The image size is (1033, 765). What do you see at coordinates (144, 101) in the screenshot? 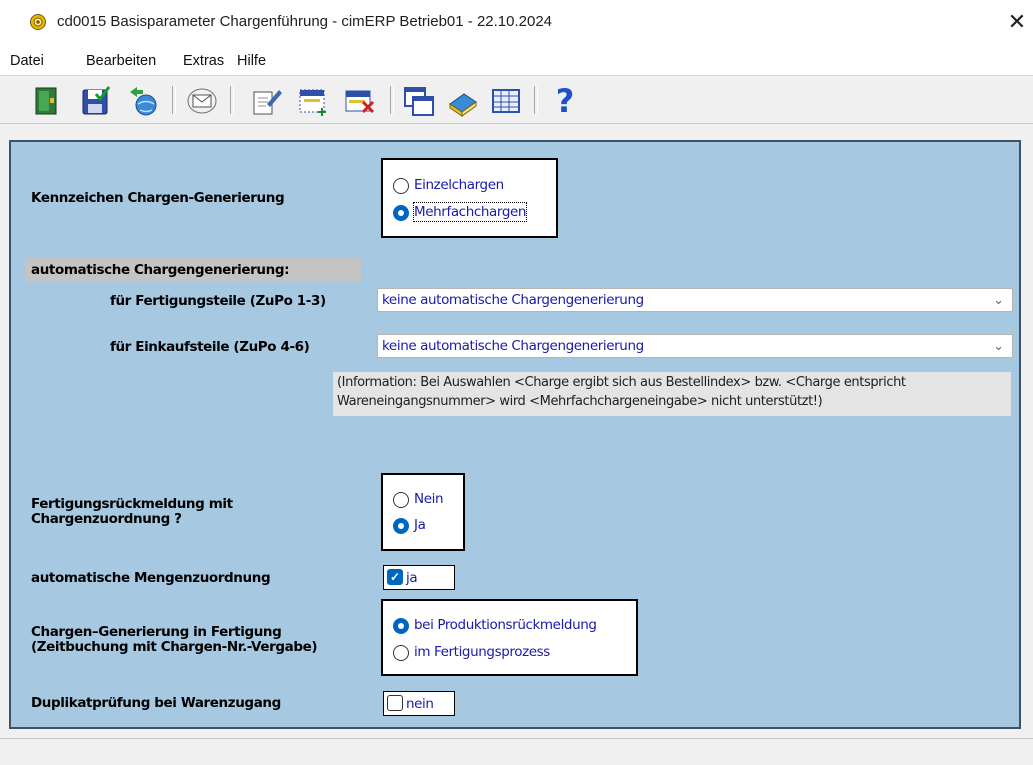
I see `globe-transfer-icon` at bounding box center [144, 101].